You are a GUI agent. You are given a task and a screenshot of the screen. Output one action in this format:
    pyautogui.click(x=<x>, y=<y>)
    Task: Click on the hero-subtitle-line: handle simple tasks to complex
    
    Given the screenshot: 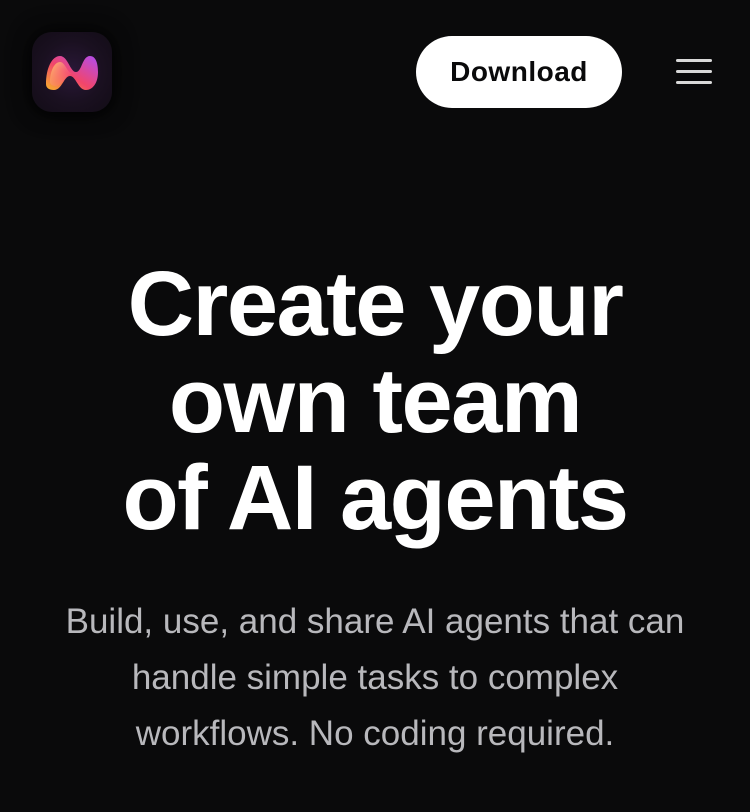 What is the action you would take?
    pyautogui.click(x=375, y=677)
    